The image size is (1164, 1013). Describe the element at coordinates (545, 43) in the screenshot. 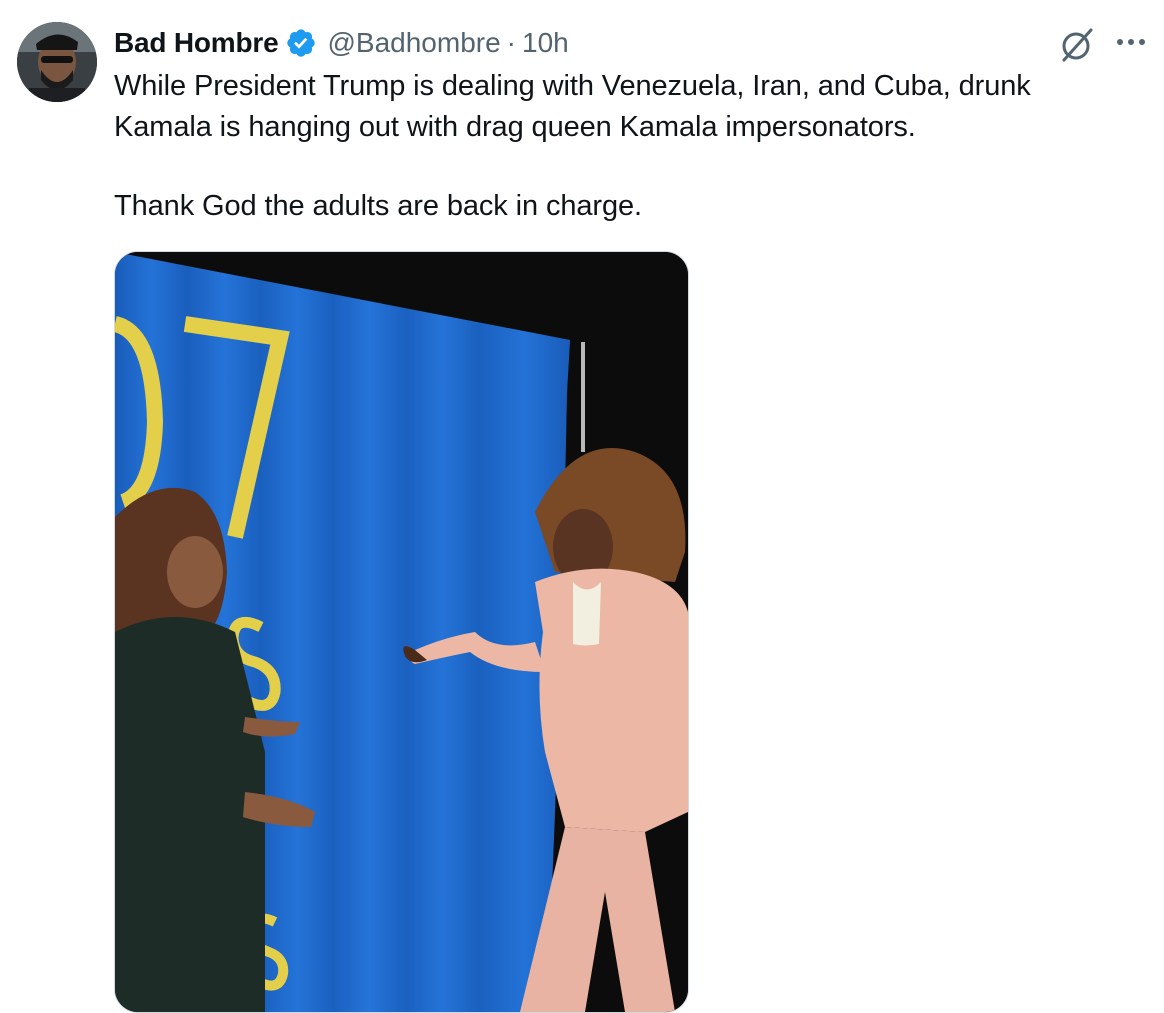

I see `tweet-timestamp: 10h` at that location.